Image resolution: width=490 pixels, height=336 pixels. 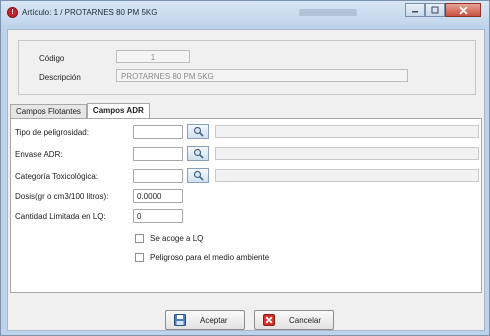 I want to click on window-controls, so click(x=443, y=10).